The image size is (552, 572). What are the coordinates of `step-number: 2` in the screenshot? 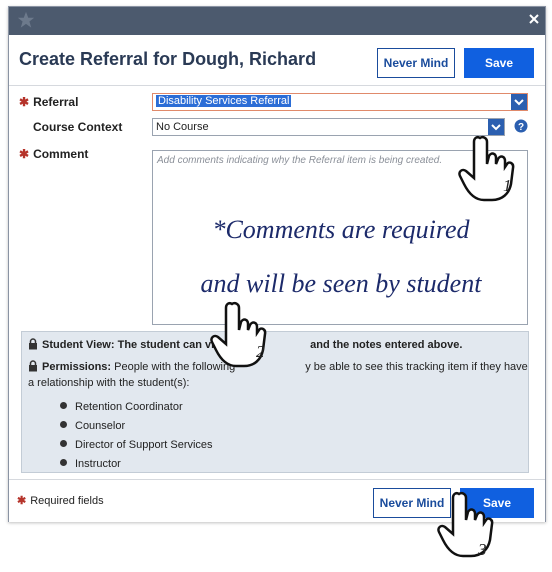 It's located at (260, 351).